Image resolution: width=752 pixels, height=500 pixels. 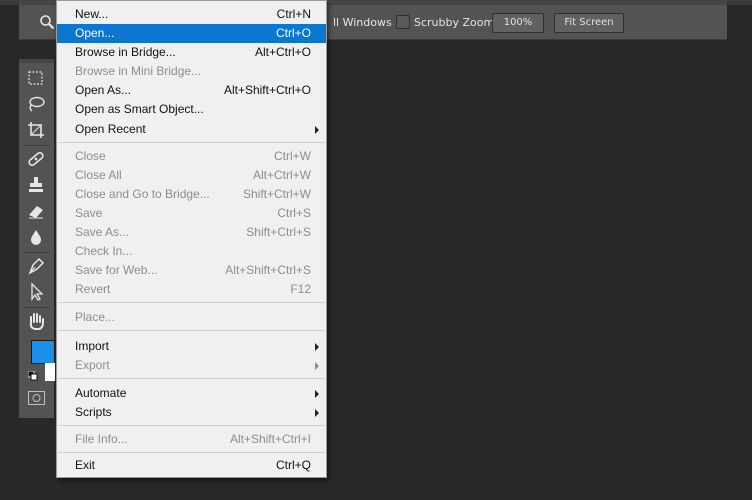 What do you see at coordinates (32, 375) in the screenshot?
I see `default-colors-icon` at bounding box center [32, 375].